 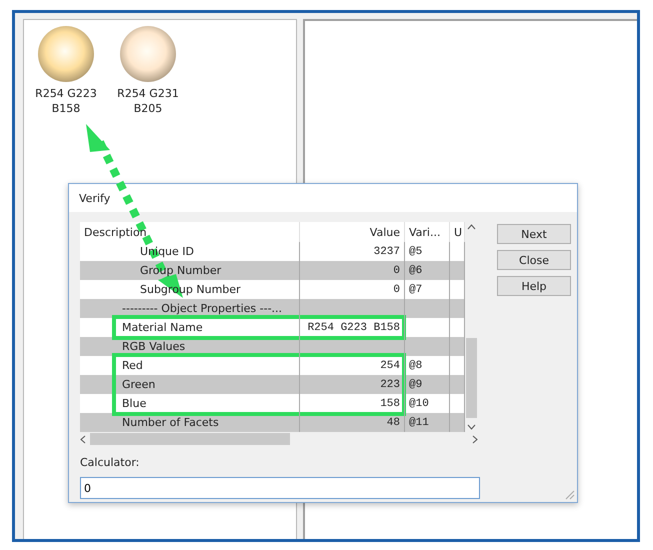 What do you see at coordinates (272, 270) in the screenshot?
I see `table-row: Group Number 0 @6` at bounding box center [272, 270].